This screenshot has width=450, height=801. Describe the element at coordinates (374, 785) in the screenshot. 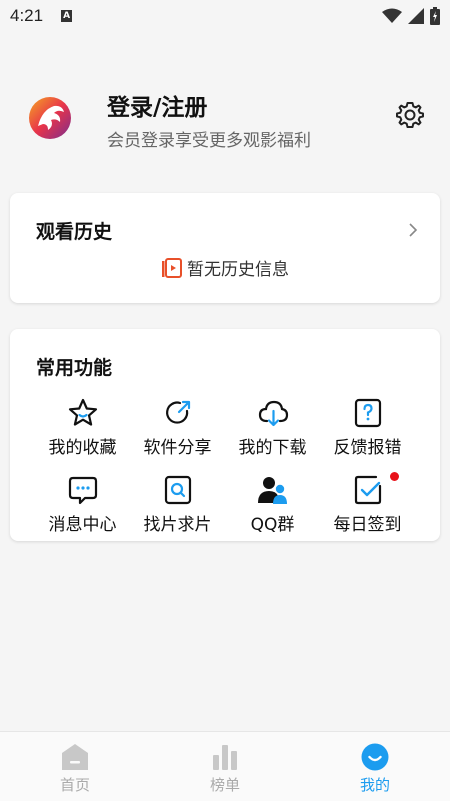

I see `nav-mine-label: 我的` at that location.